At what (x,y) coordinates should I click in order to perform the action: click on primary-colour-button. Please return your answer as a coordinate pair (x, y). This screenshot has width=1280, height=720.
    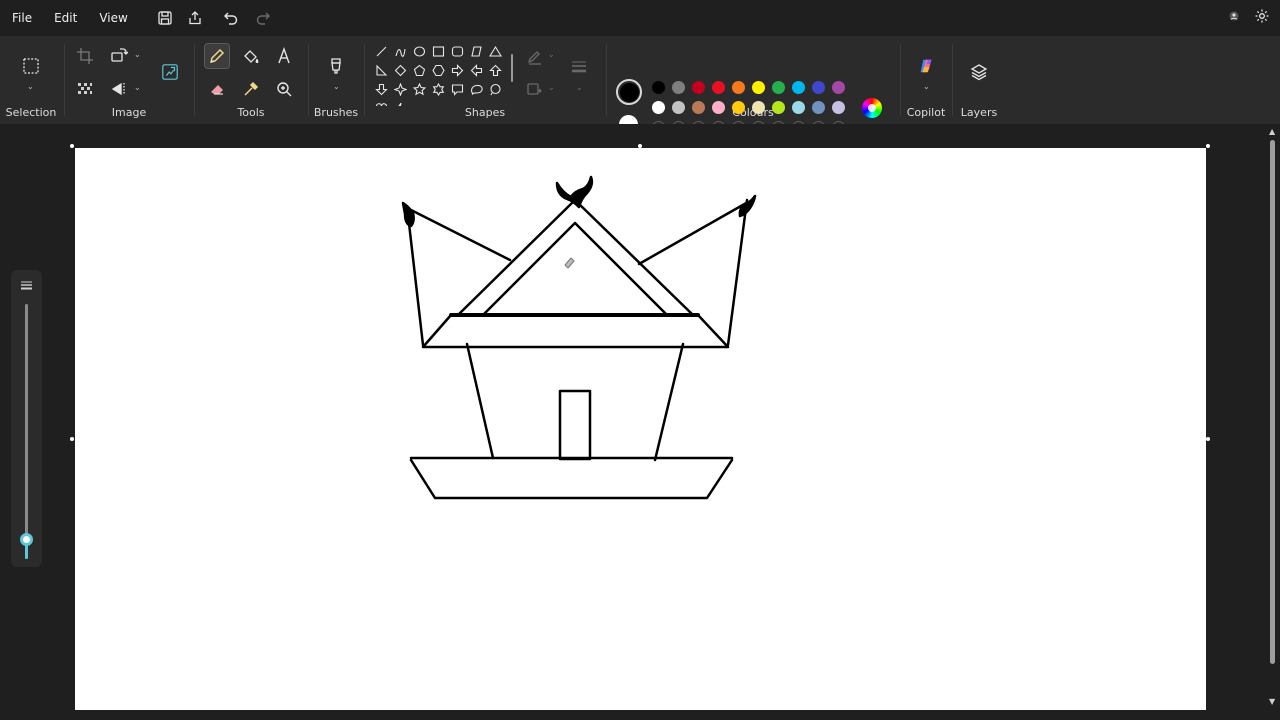
    Looking at the image, I should click on (629, 92).